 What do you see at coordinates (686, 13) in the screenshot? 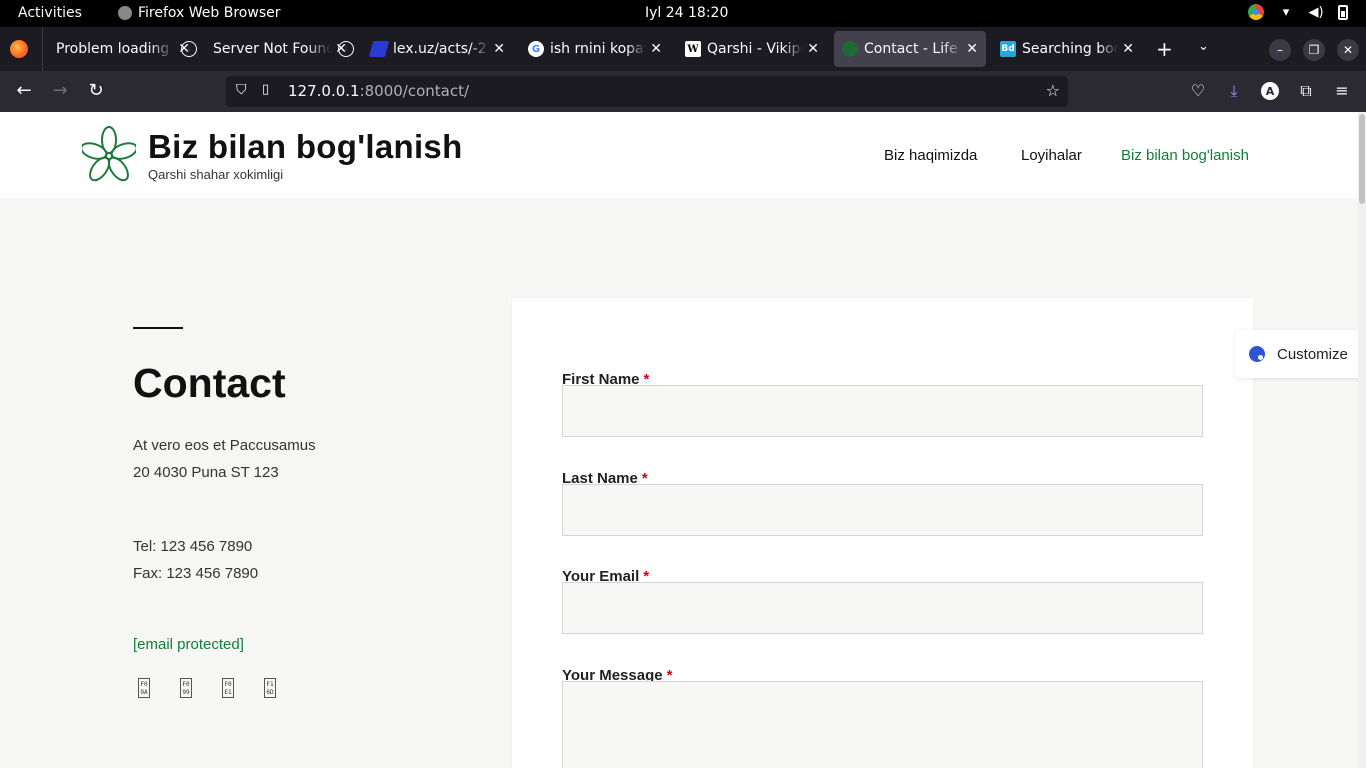
I see `clock: Iyl 24 18:20` at bounding box center [686, 13].